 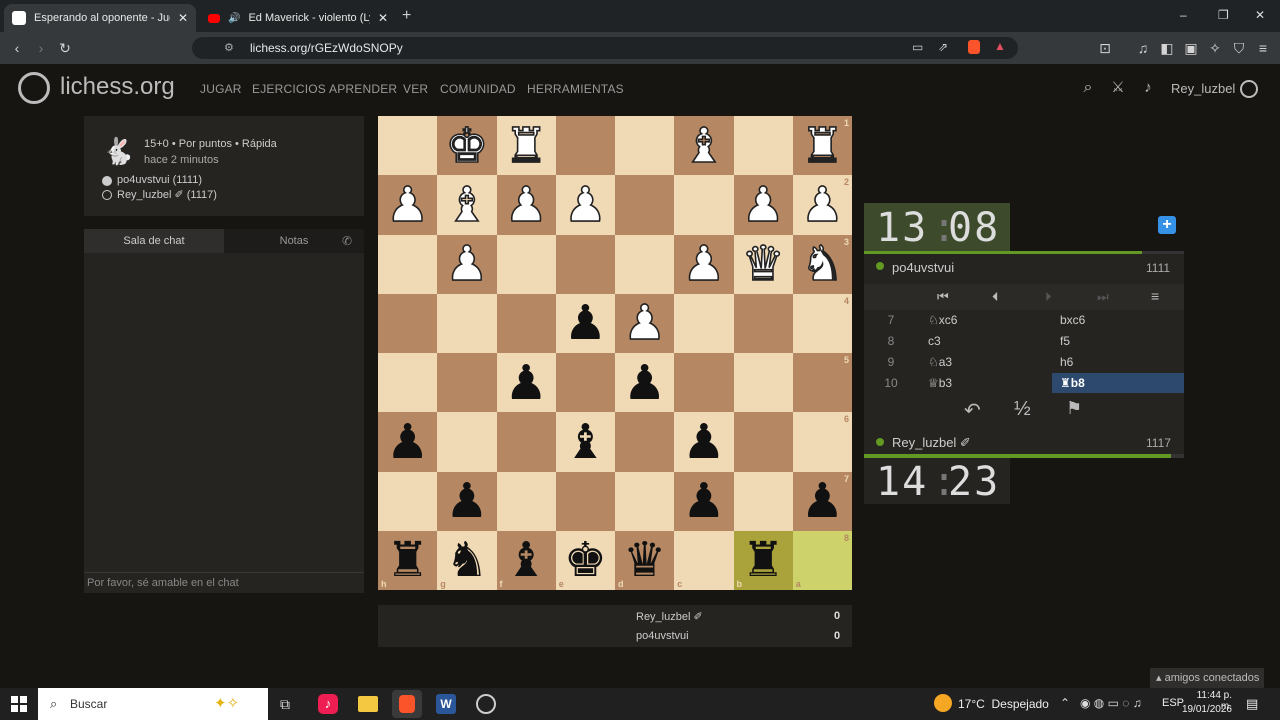 I want to click on board-square: 6, so click(x=822, y=442).